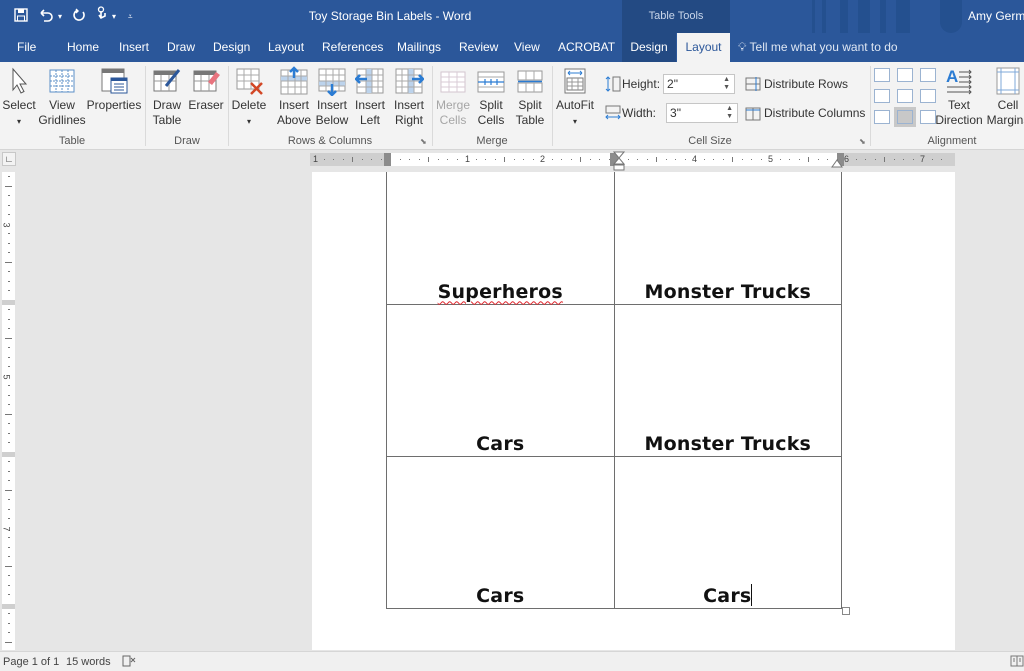 This screenshot has height=671, width=1024. What do you see at coordinates (129, 662) in the screenshot?
I see `proofing-icon` at bounding box center [129, 662].